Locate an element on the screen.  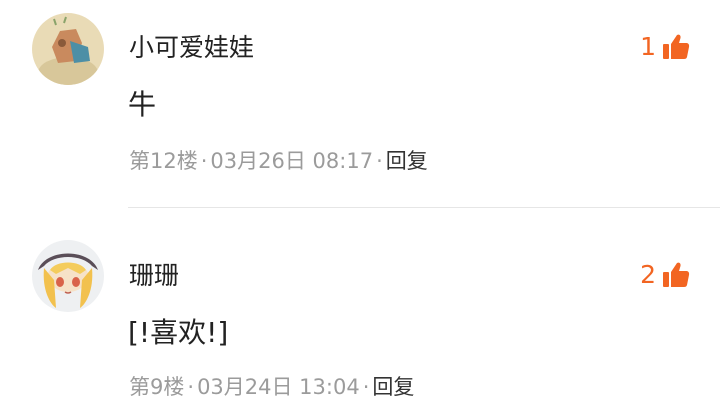
like-count: 1 is located at coordinates (648, 46).